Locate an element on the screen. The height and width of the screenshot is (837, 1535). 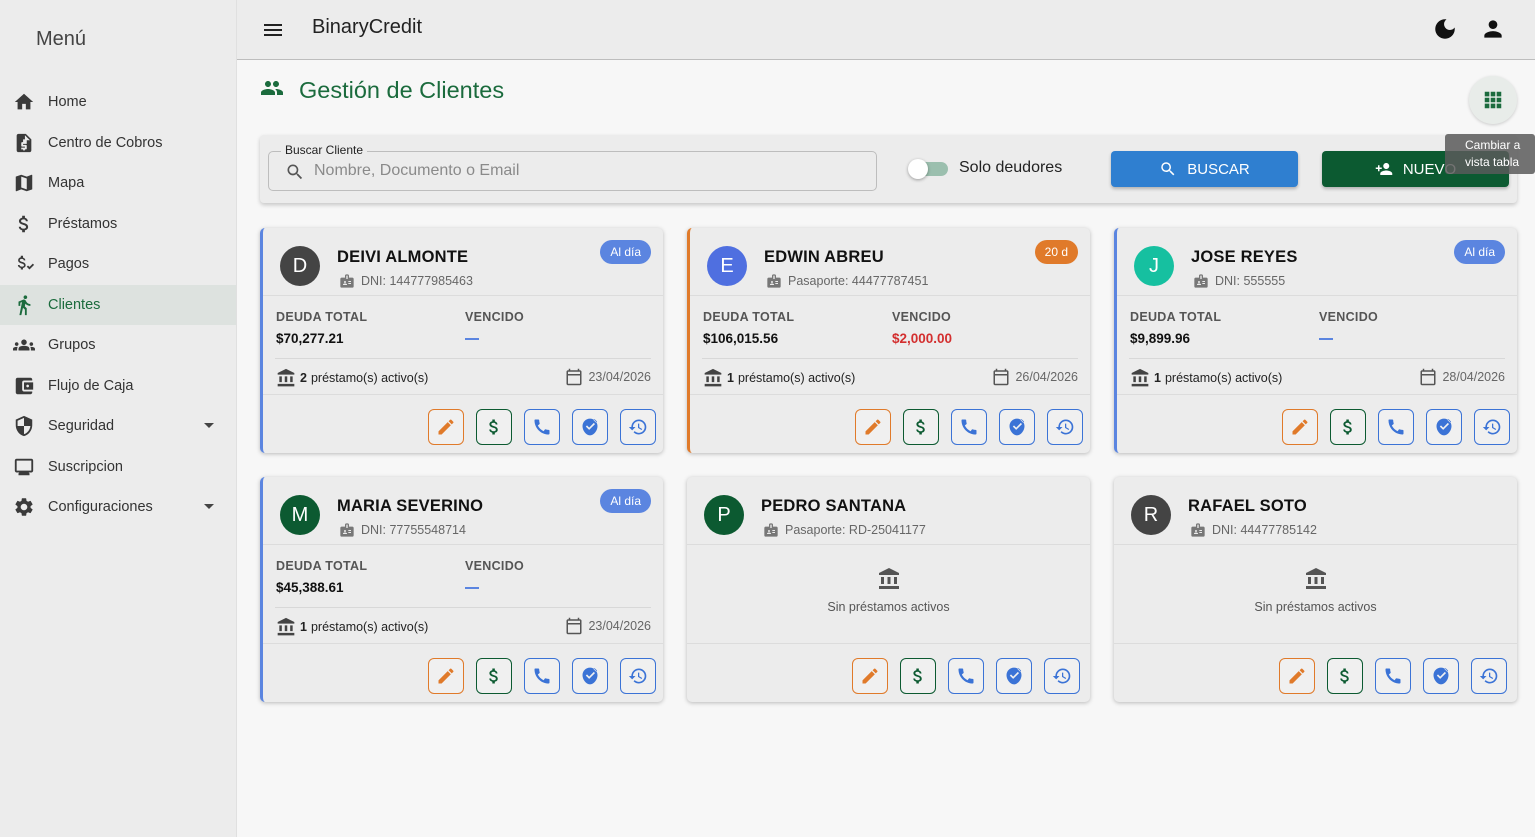
sidebar-item-pagos: Pagos is located at coordinates (118, 264).